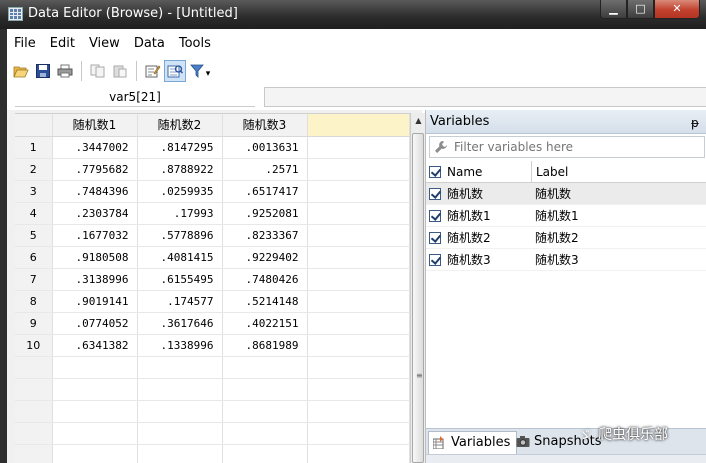 The height and width of the screenshot is (463, 706). Describe the element at coordinates (95, 191) in the screenshot. I see `data-cell: .7484396` at that location.